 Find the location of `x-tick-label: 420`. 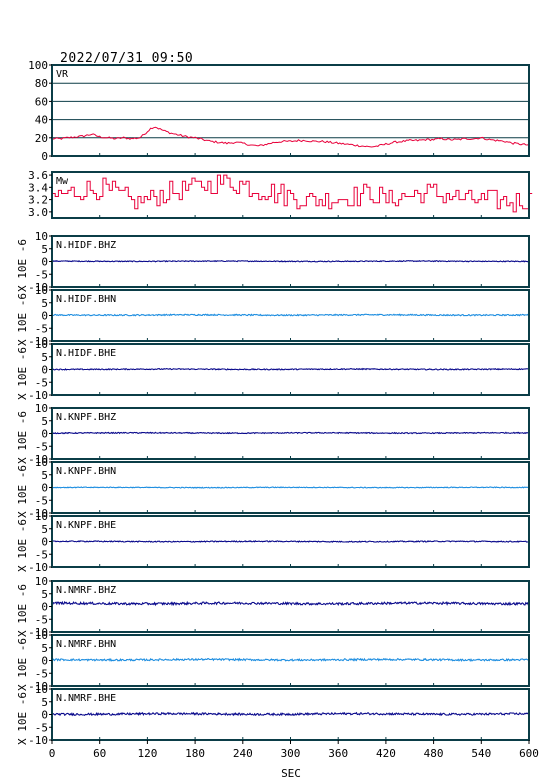

x-tick-label: 420 is located at coordinates (386, 753).